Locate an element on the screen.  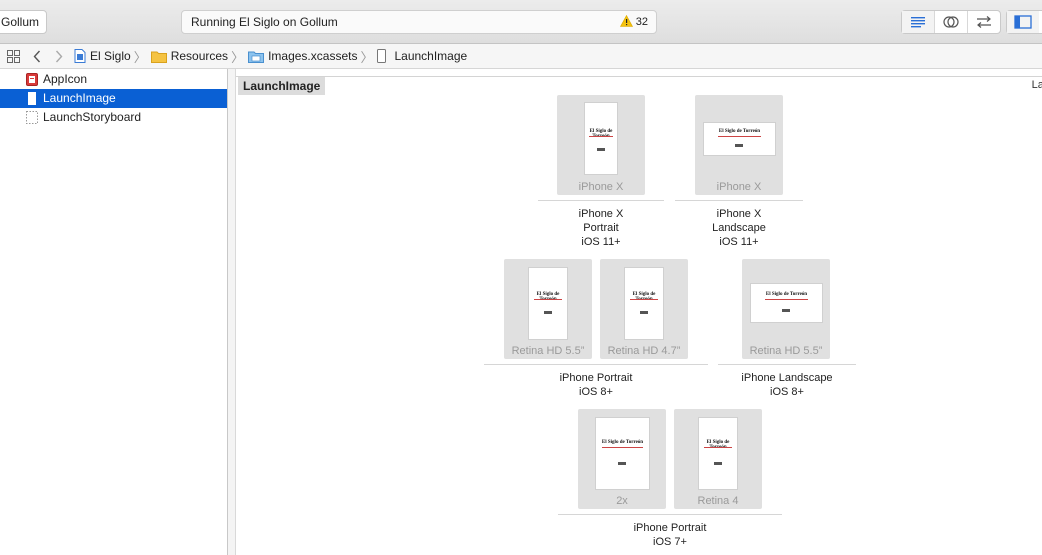
asset-item-launchimage: LaunchImage is located at coordinates (113, 98).